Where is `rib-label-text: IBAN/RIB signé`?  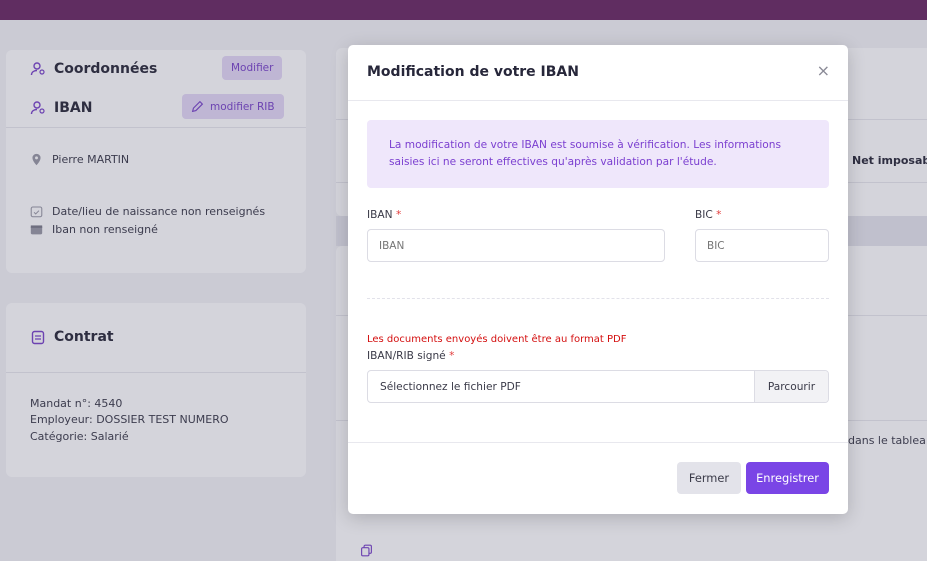
rib-label-text: IBAN/RIB signé is located at coordinates (406, 356).